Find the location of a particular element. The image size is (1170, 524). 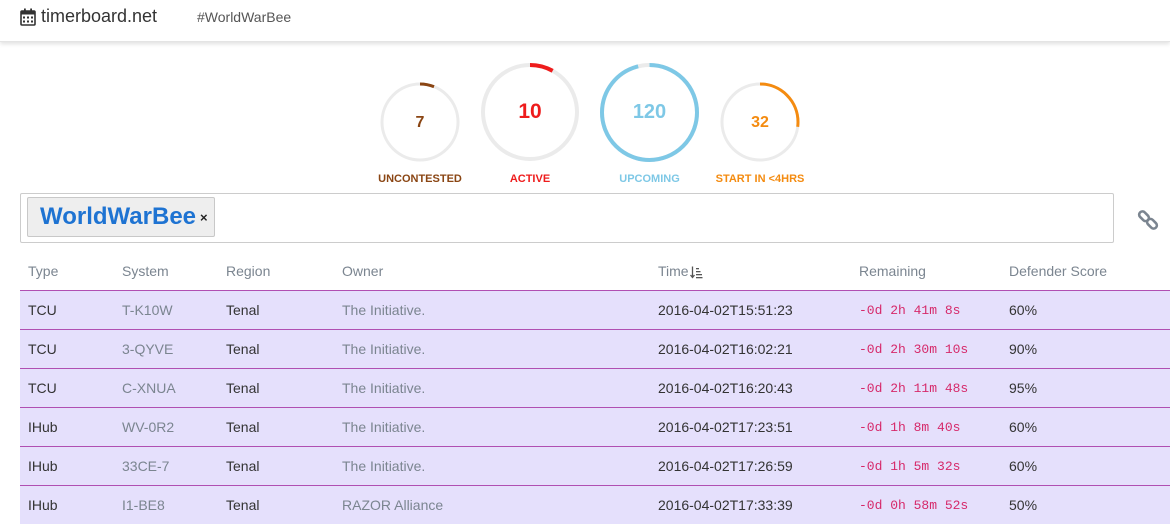

cell-remaining: -0d 0h 58m 52s is located at coordinates (926, 505).